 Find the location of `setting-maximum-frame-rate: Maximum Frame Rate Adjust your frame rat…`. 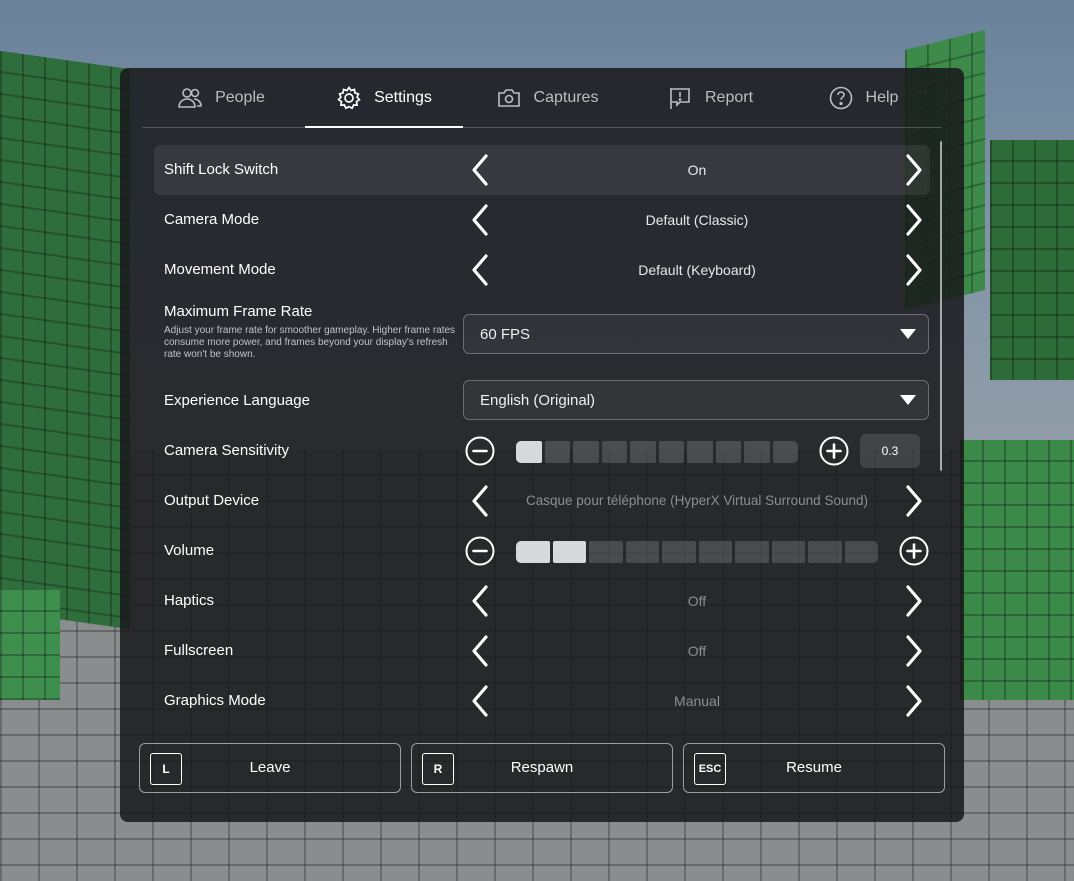

setting-maximum-frame-rate: Maximum Frame Rate Adjust your frame rat… is located at coordinates (542, 331).